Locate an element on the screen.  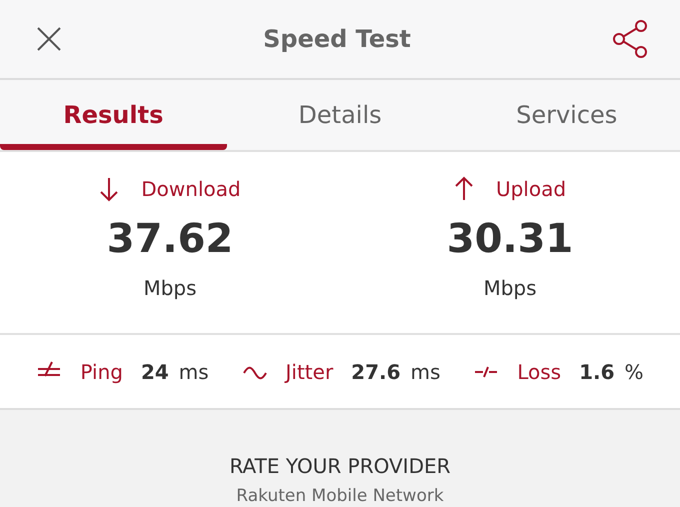
speed-value: 37.62 is located at coordinates (170, 239).